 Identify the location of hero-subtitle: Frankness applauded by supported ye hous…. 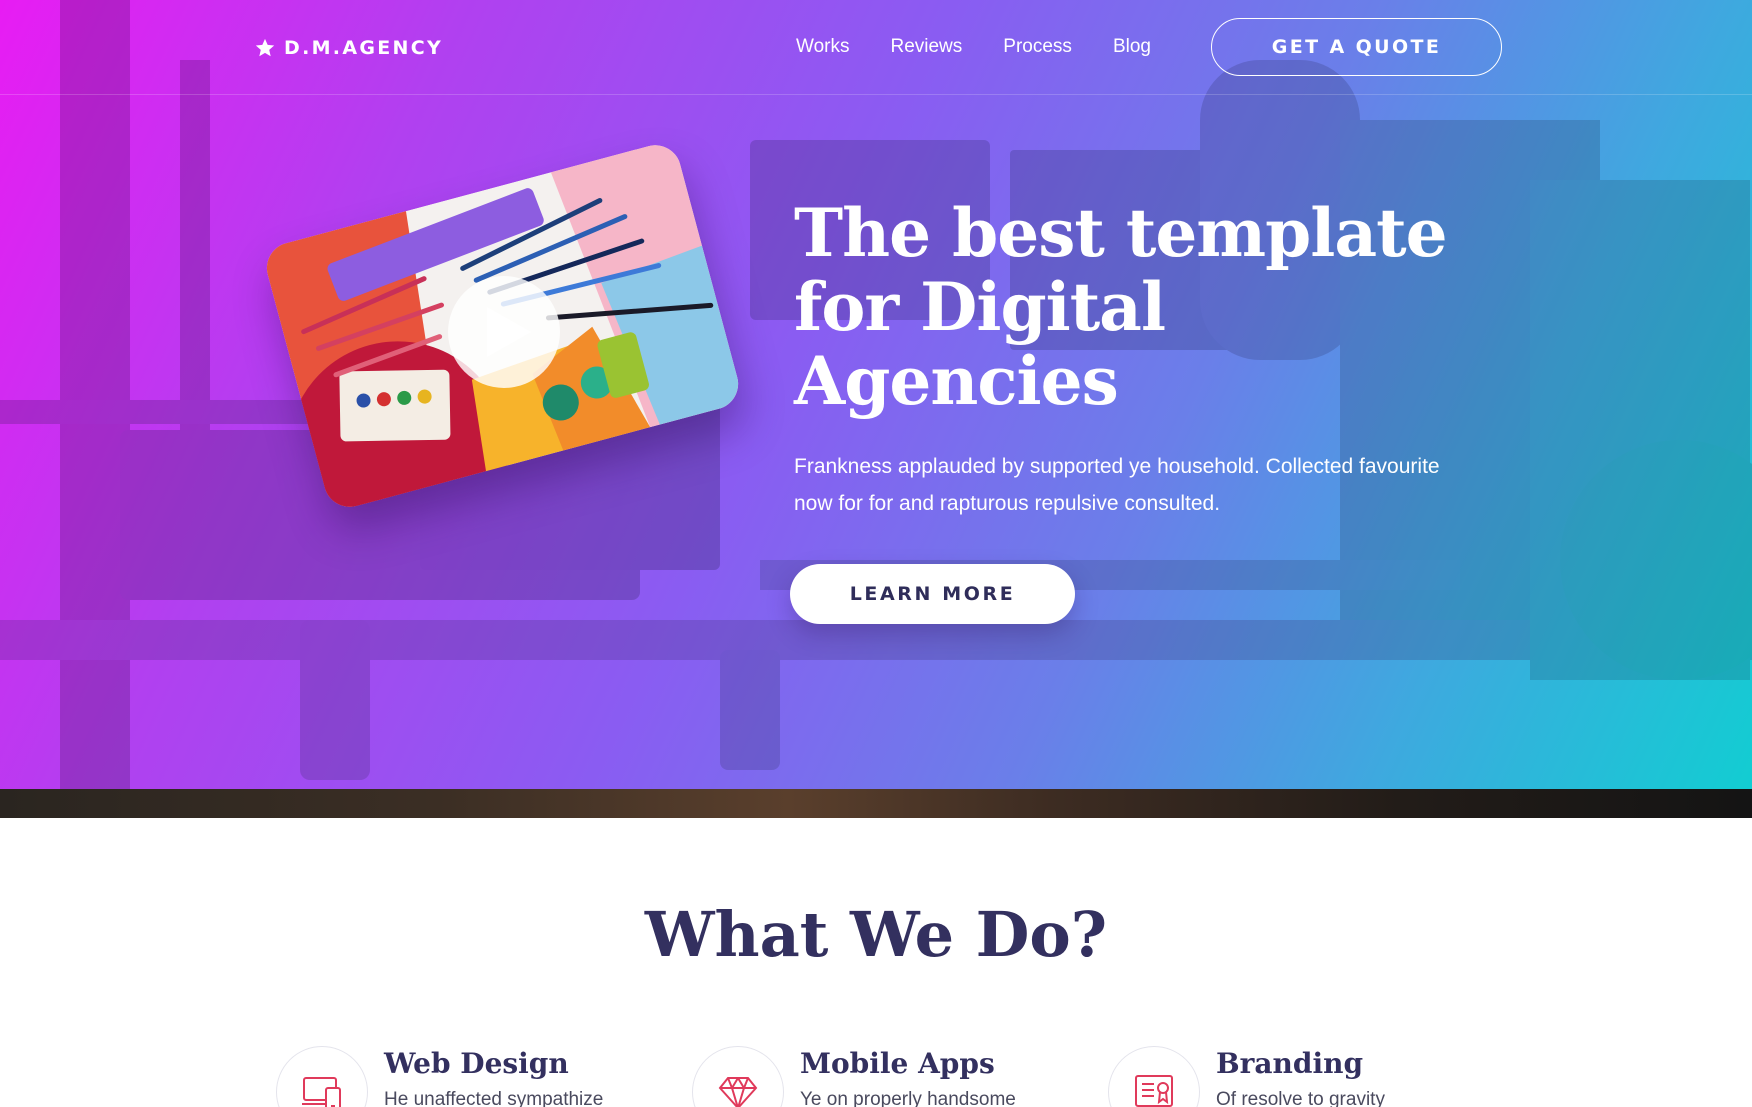
(1117, 485).